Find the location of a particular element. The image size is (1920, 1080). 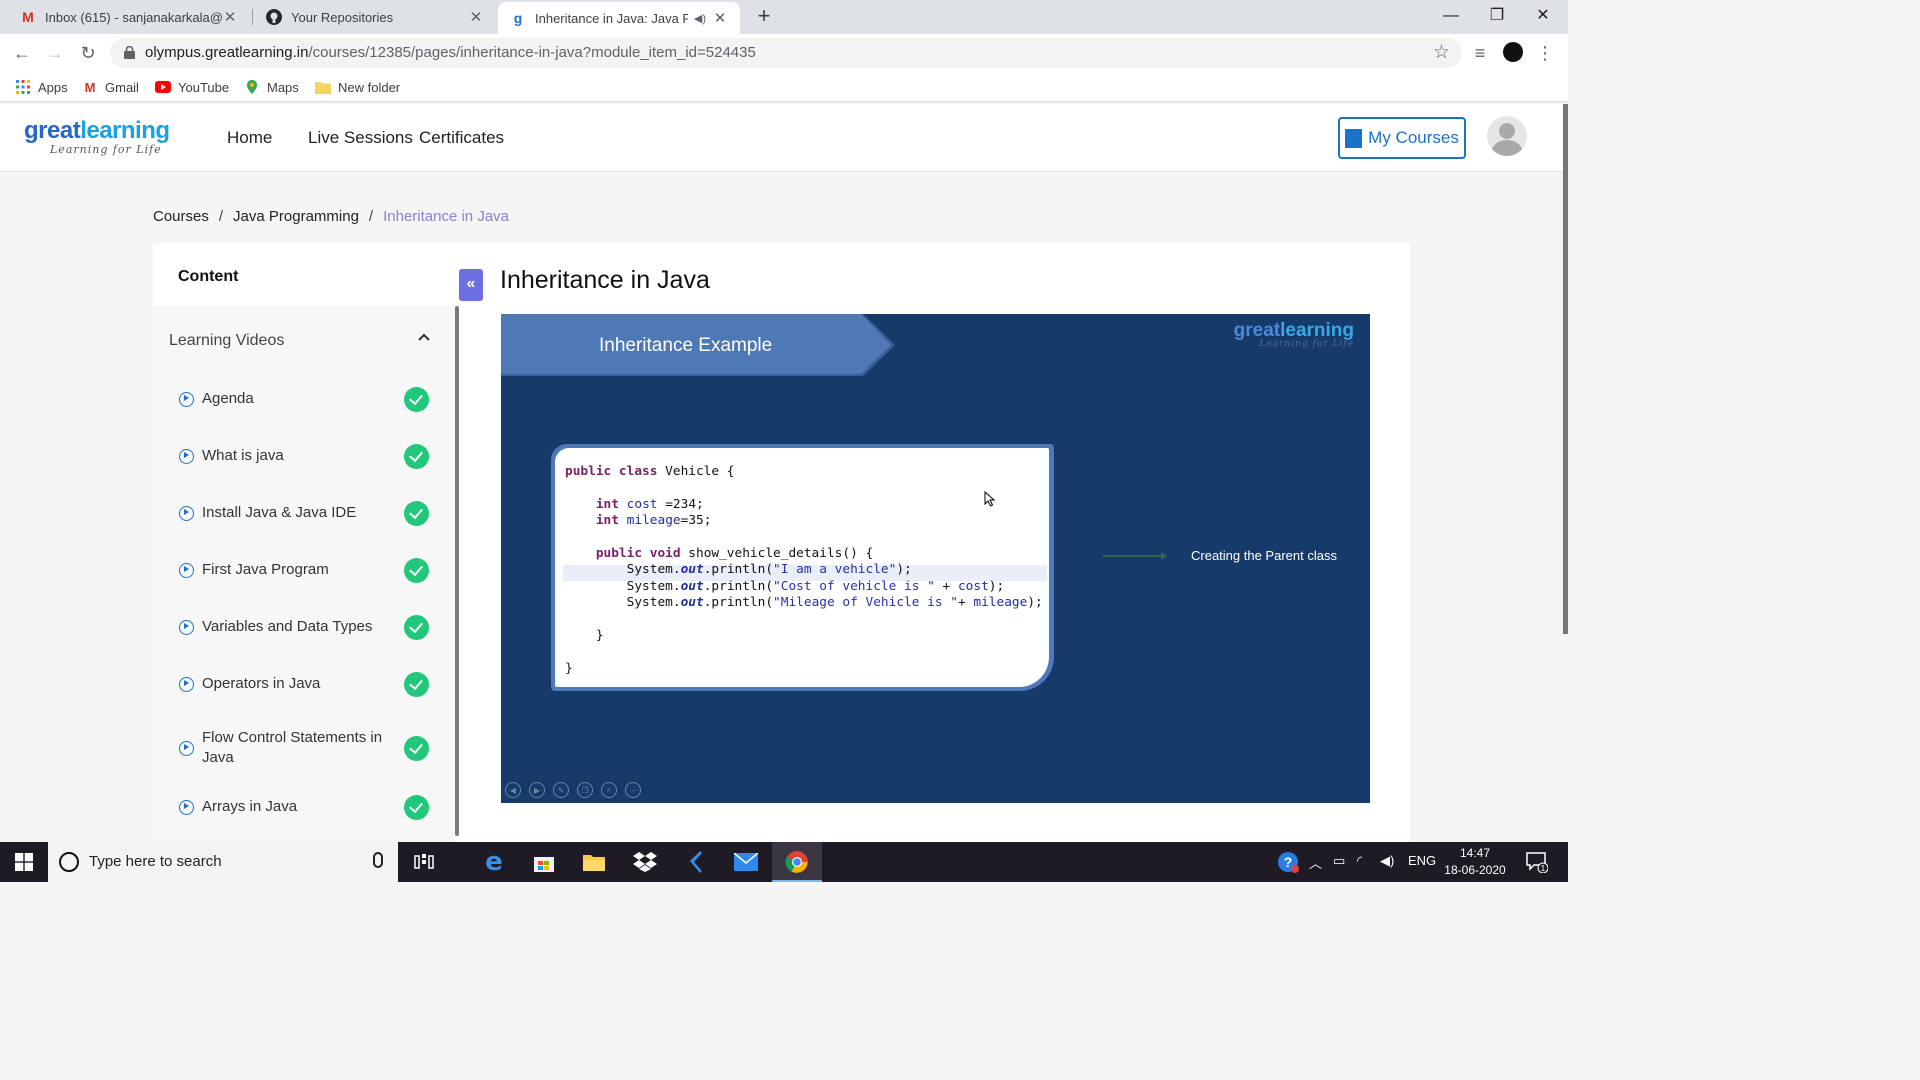

bookmark-gmail: M Gmail is located at coordinates (110, 87).